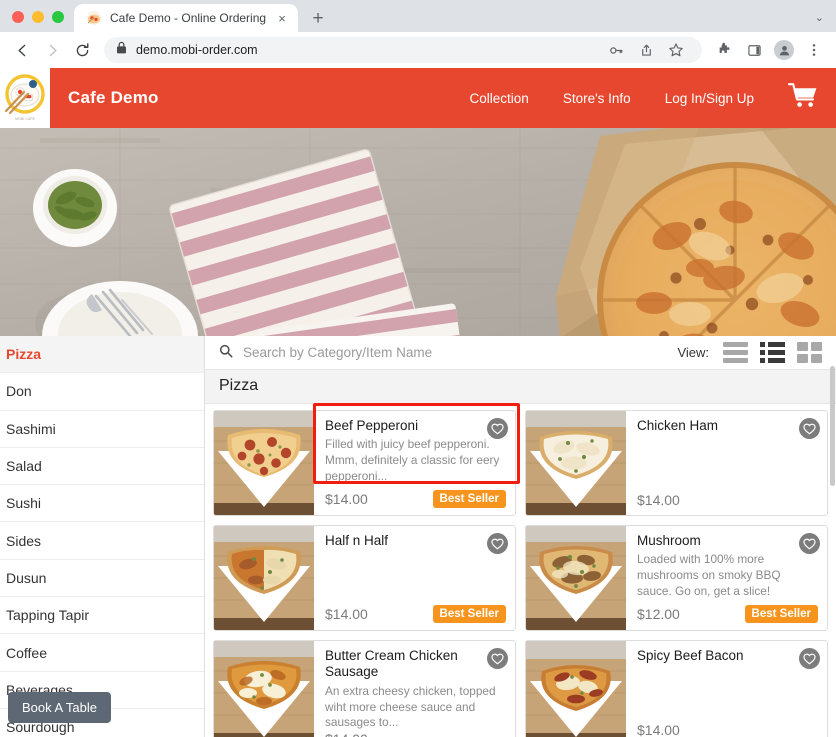 The height and width of the screenshot is (737, 836). What do you see at coordinates (357, 540) in the screenshot?
I see `menu-item-name: Half n Half` at bounding box center [357, 540].